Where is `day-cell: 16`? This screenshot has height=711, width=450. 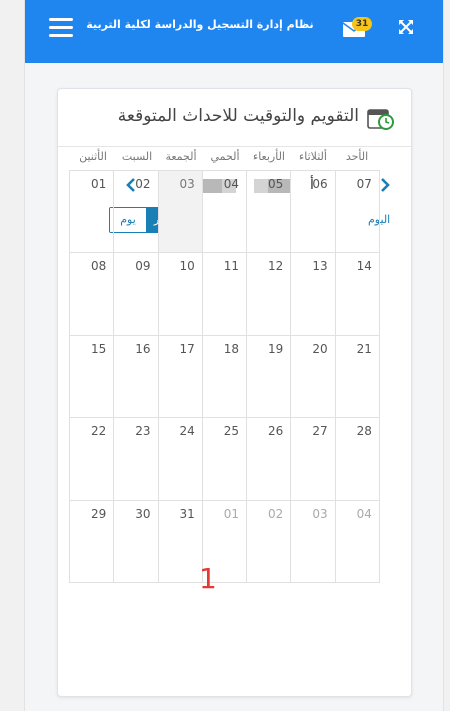
day-cell: 16 is located at coordinates (136, 377).